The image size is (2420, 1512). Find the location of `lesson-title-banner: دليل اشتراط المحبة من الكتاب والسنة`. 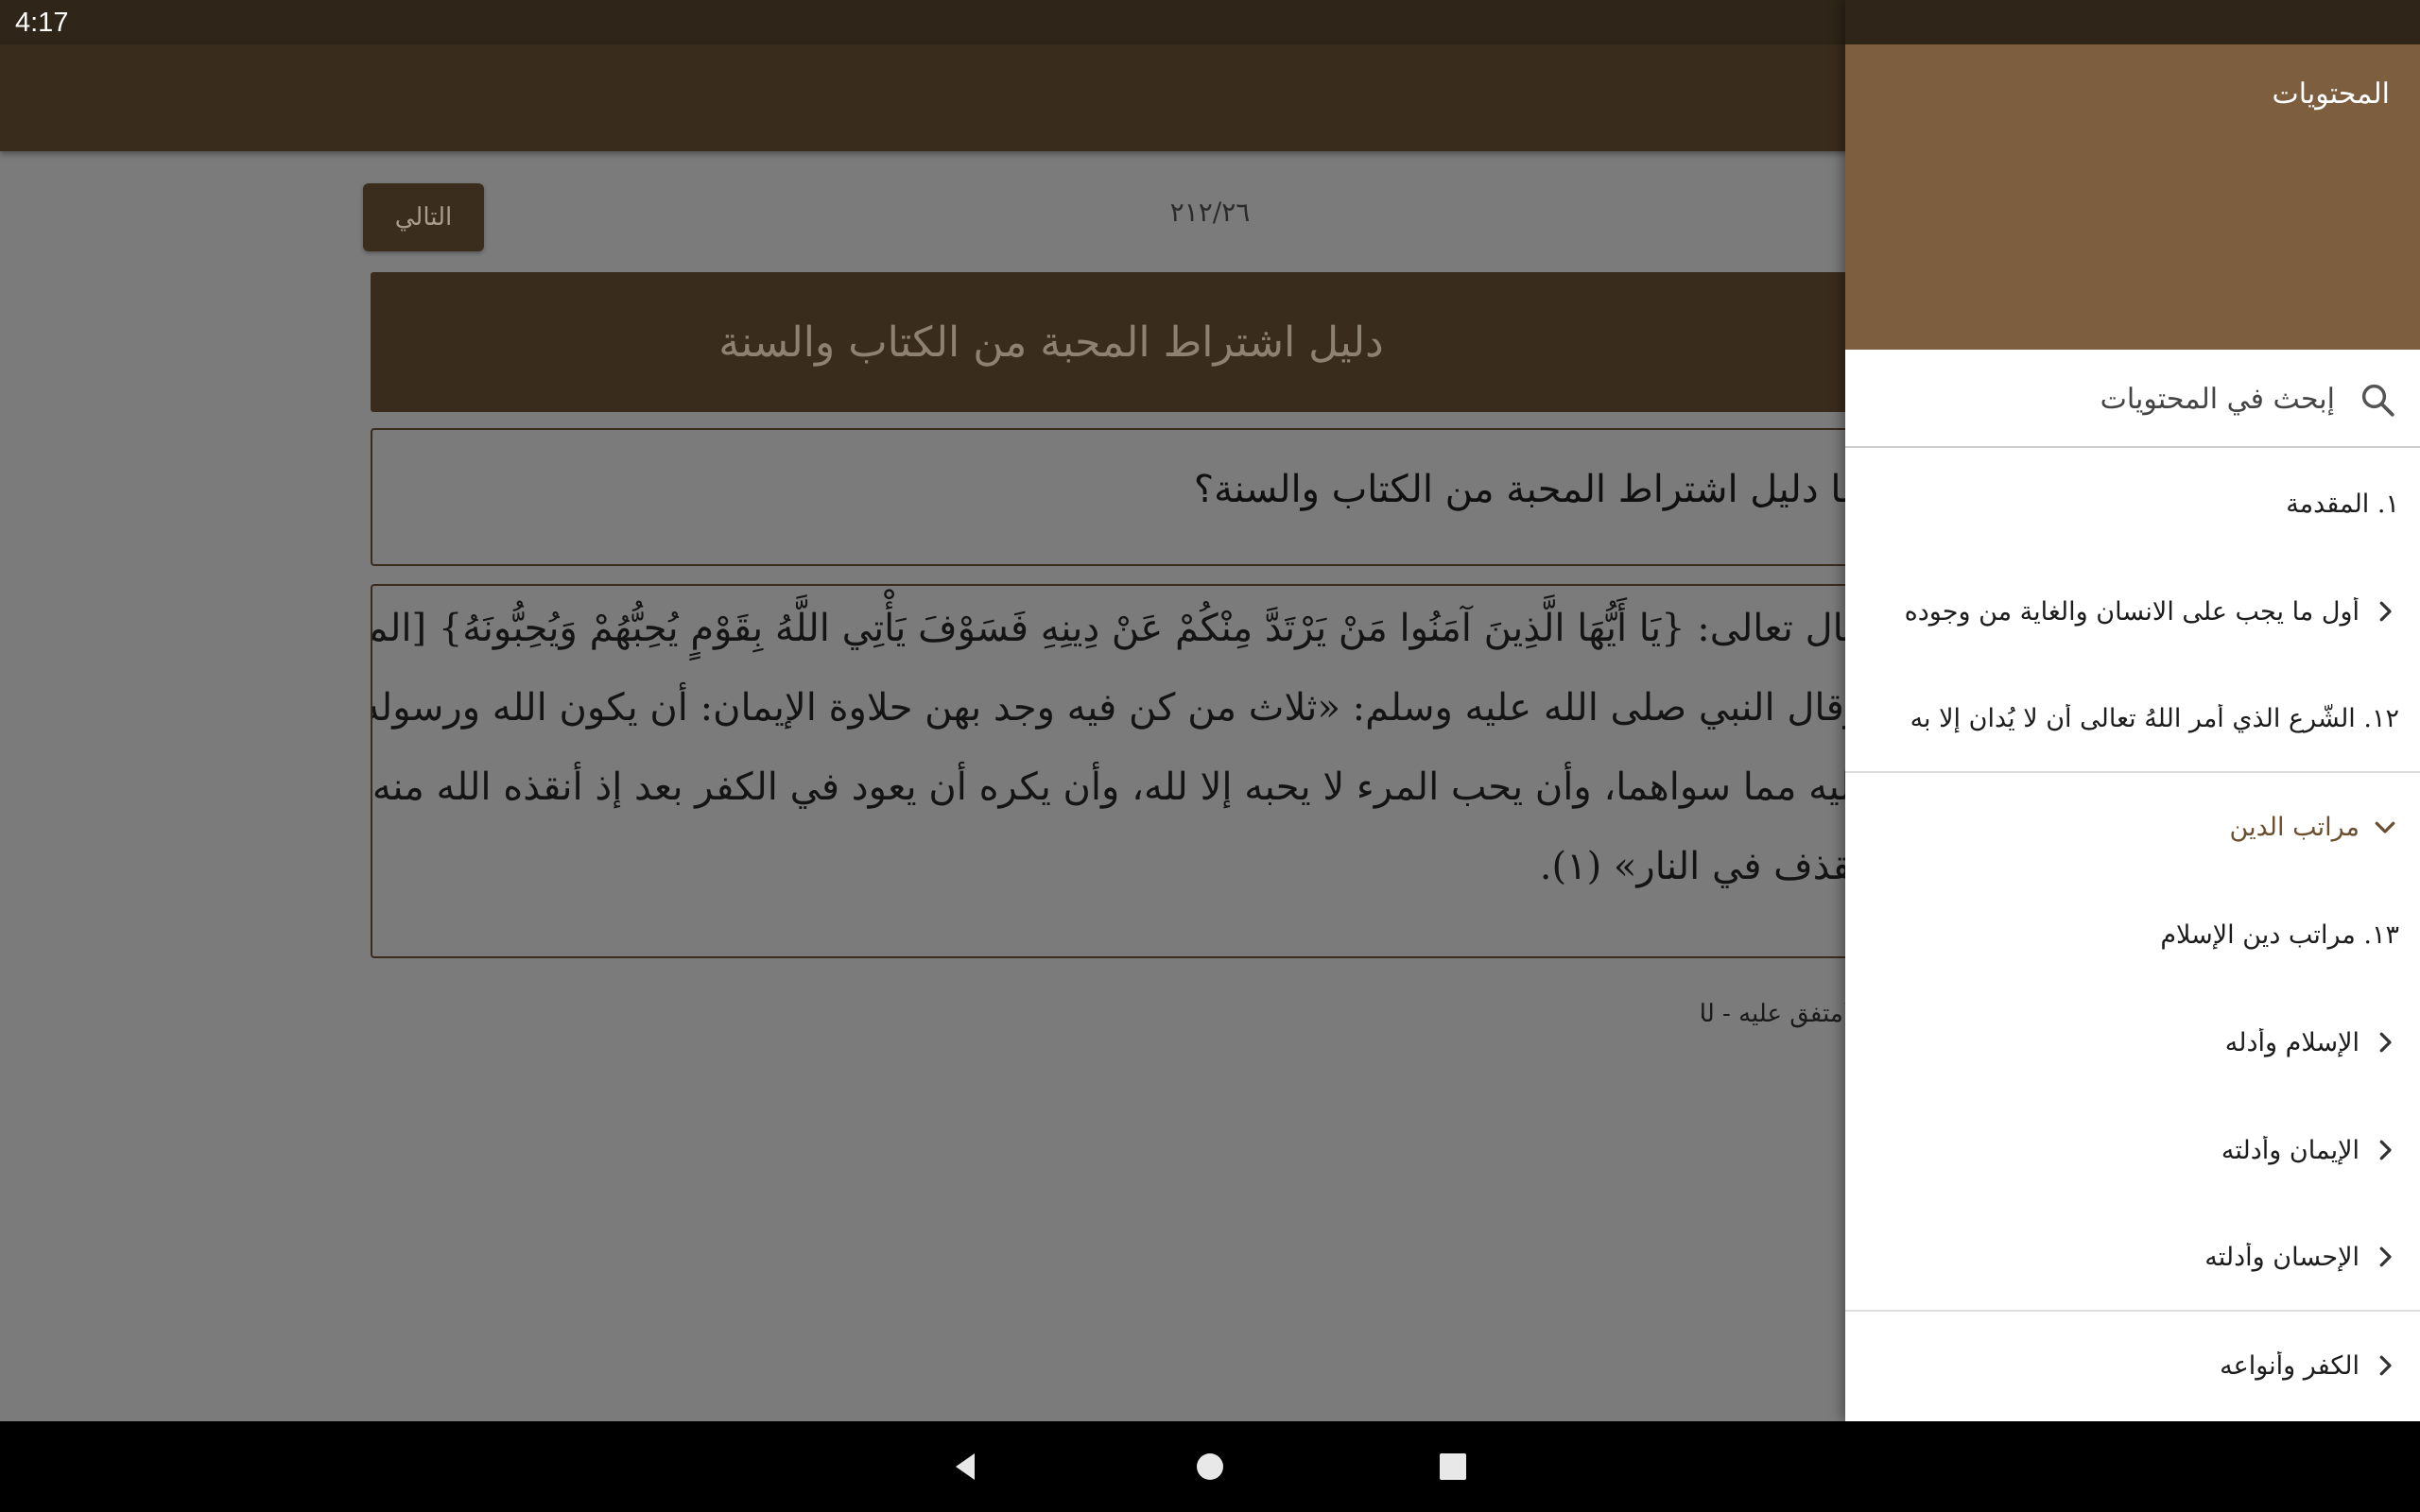

lesson-title-banner: دليل اشتراط المحبة من الكتاب والسنة is located at coordinates (1127, 342).